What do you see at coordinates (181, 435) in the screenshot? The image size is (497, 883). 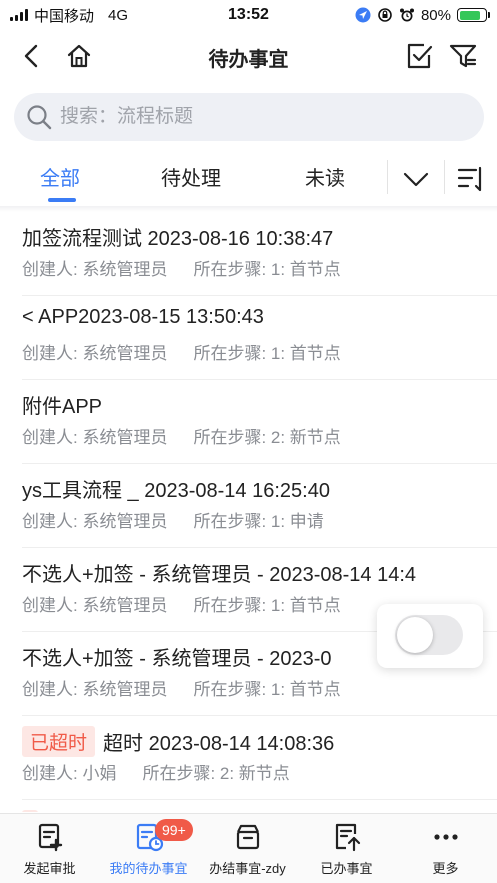 I see `item-meta: 创建人: 系统管理员 所在步骤: 2: 新节点` at bounding box center [181, 435].